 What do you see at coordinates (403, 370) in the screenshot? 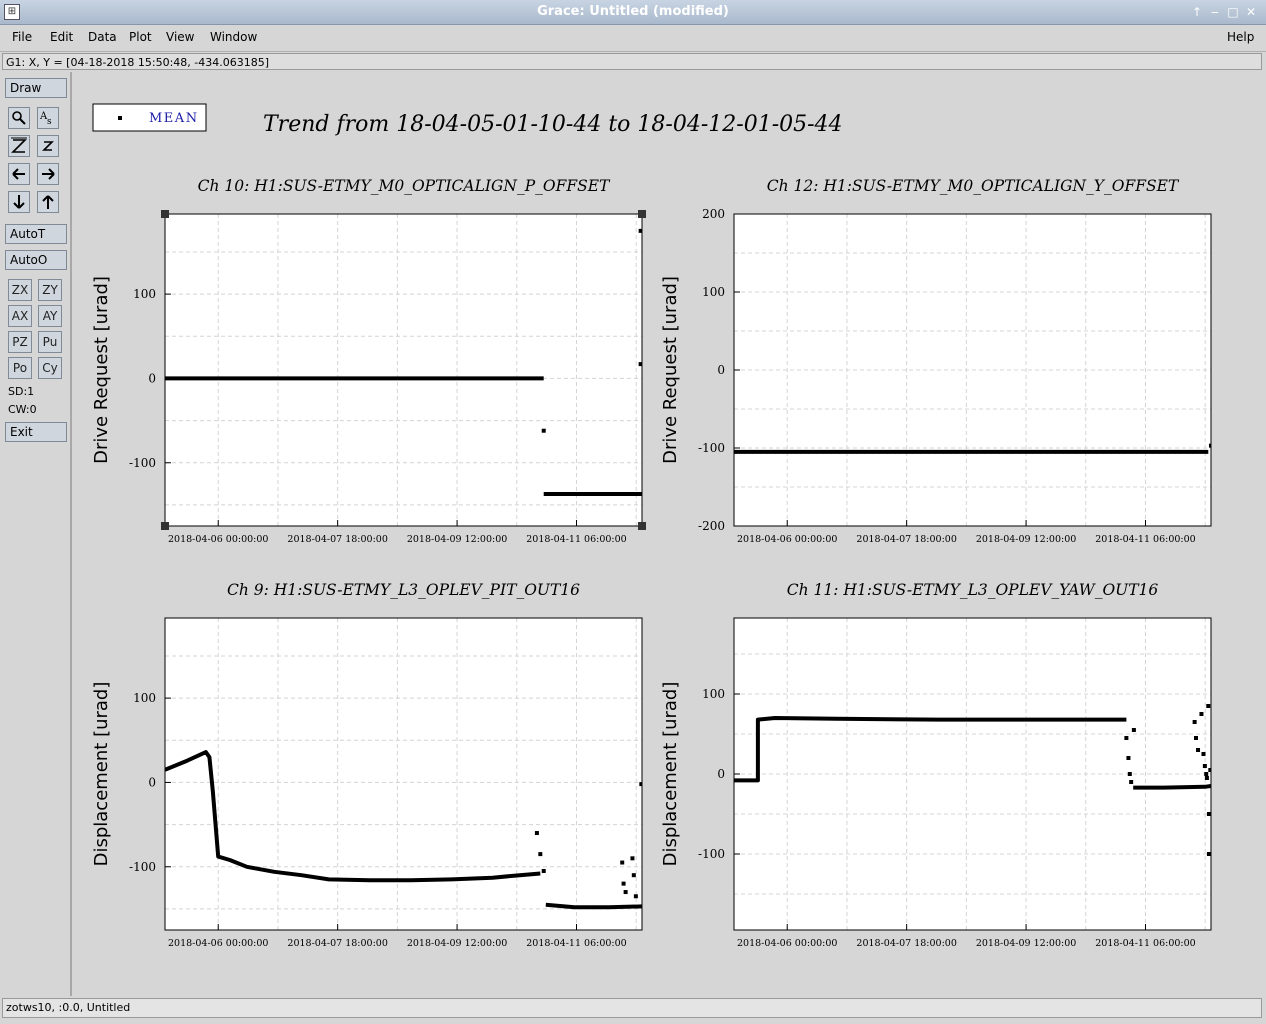
I see `plot-background` at bounding box center [403, 370].